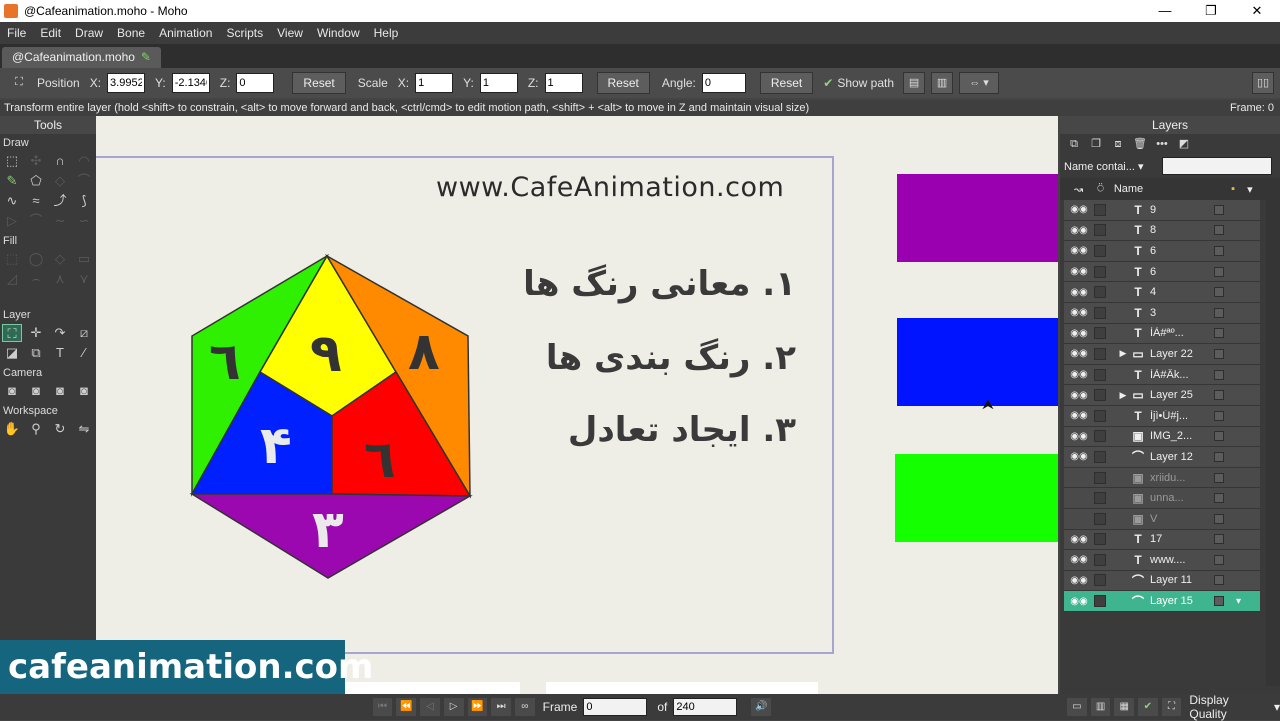  What do you see at coordinates (50, 33) in the screenshot?
I see `menu-edit: Edit` at bounding box center [50, 33].